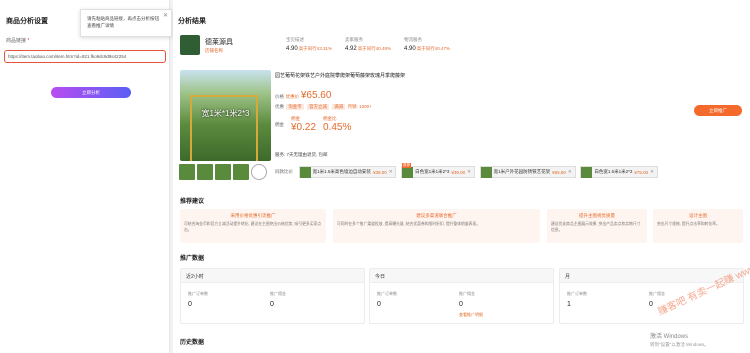 The image size is (750, 353). What do you see at coordinates (123, 22) in the screenshot?
I see `tooltip-text: 请先粘贴商品链接，再点击分析按钮查看推广详情` at bounding box center [123, 22].